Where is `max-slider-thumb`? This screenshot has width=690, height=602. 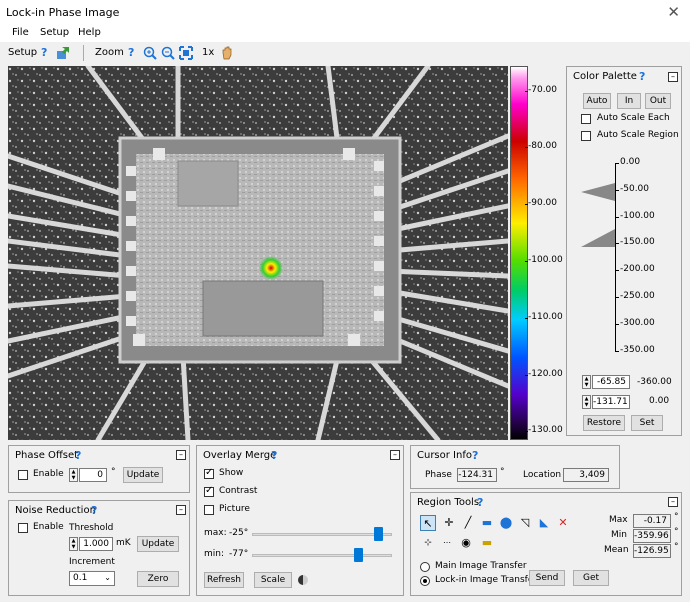
max-slider-thumb is located at coordinates (378, 534).